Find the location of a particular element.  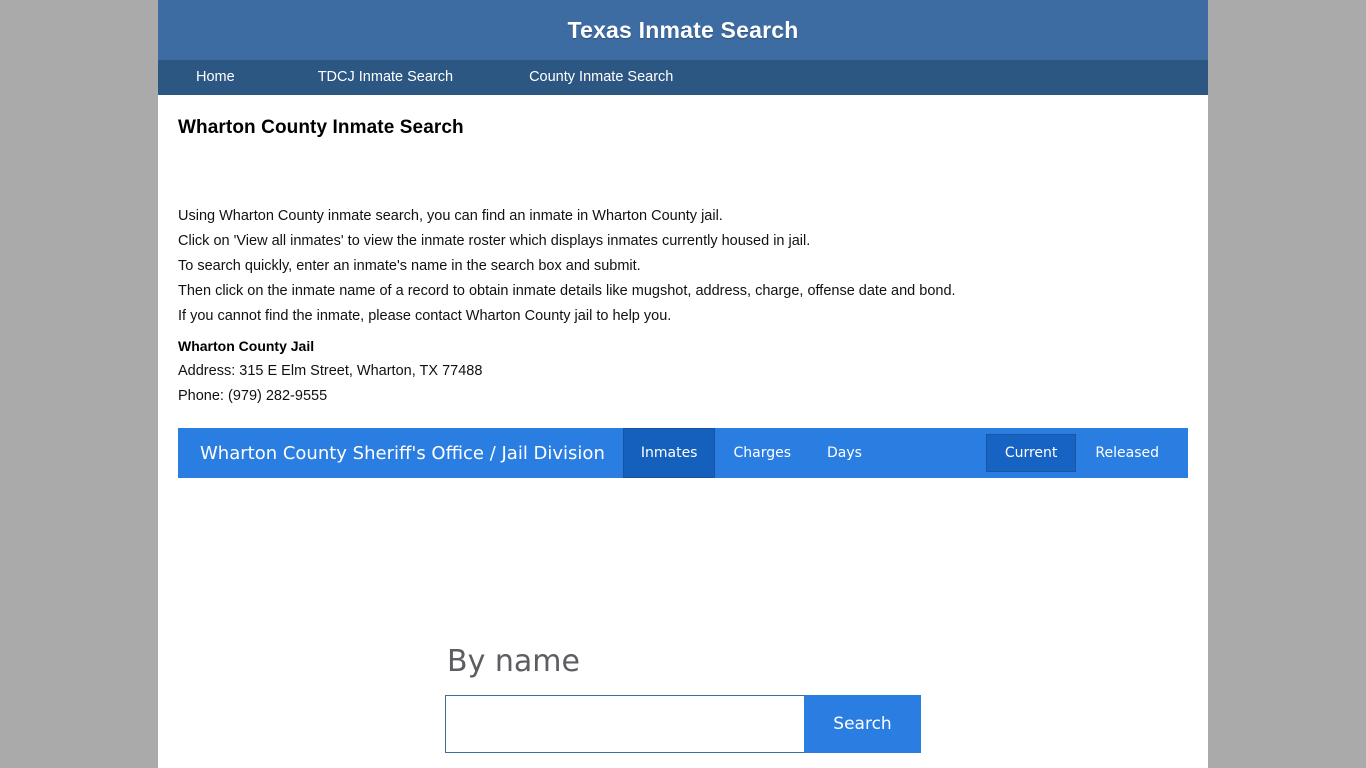

search-label: By name is located at coordinates (513, 661).